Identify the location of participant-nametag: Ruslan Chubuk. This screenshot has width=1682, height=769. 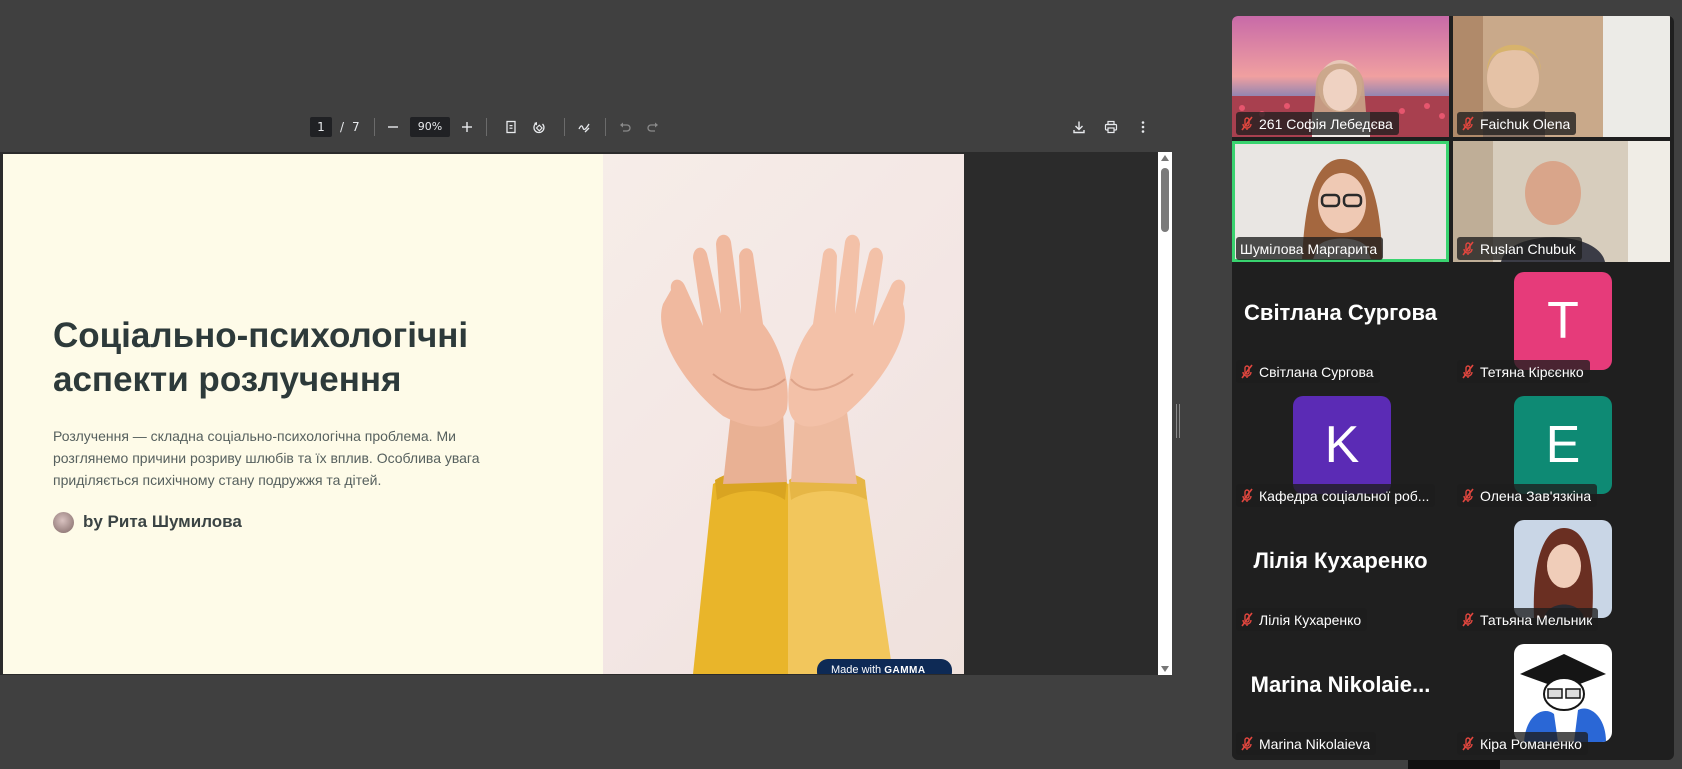
(1519, 248).